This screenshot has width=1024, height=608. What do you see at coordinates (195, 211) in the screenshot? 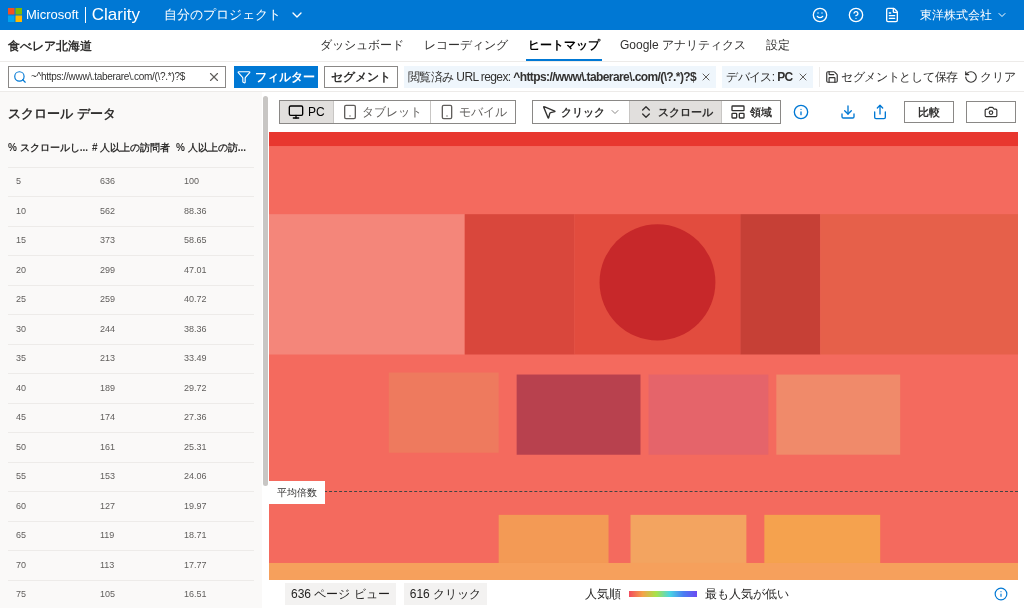
I see `table-cell-text: 88.36` at bounding box center [195, 211].